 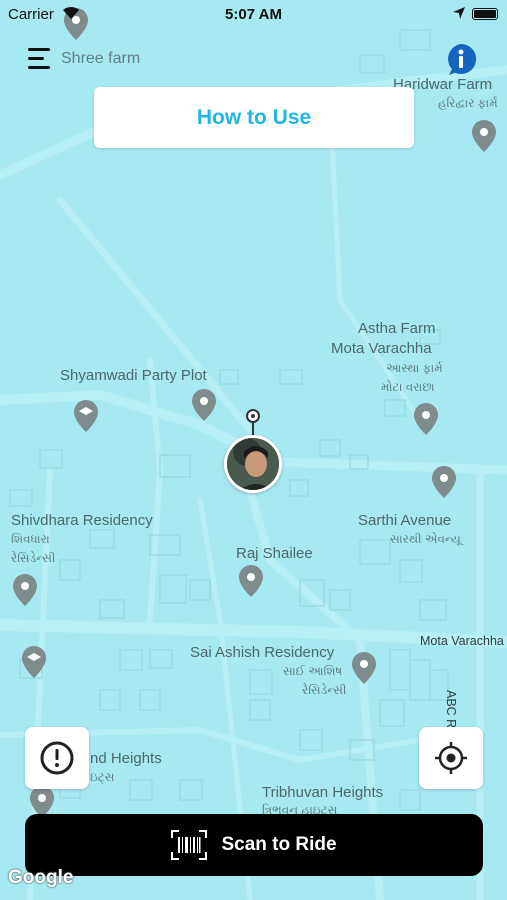 What do you see at coordinates (126, 758) in the screenshot?
I see `place-label: nd Heights` at bounding box center [126, 758].